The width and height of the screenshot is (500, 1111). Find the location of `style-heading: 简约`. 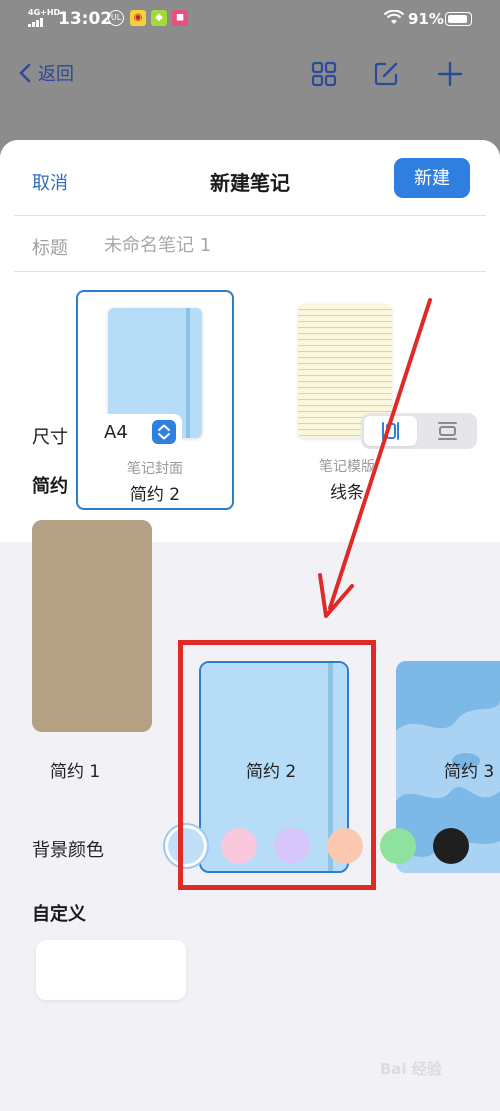

style-heading: 简约 is located at coordinates (50, 486).